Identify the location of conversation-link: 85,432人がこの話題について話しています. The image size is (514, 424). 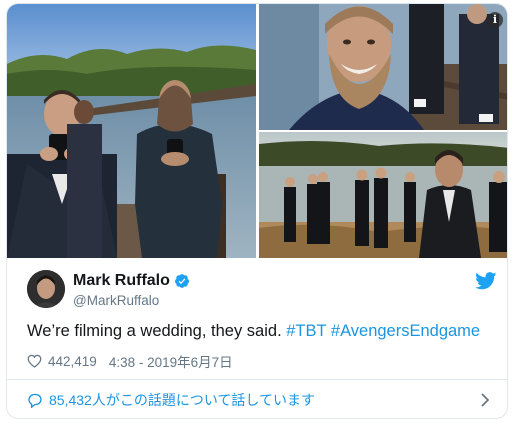
(257, 399).